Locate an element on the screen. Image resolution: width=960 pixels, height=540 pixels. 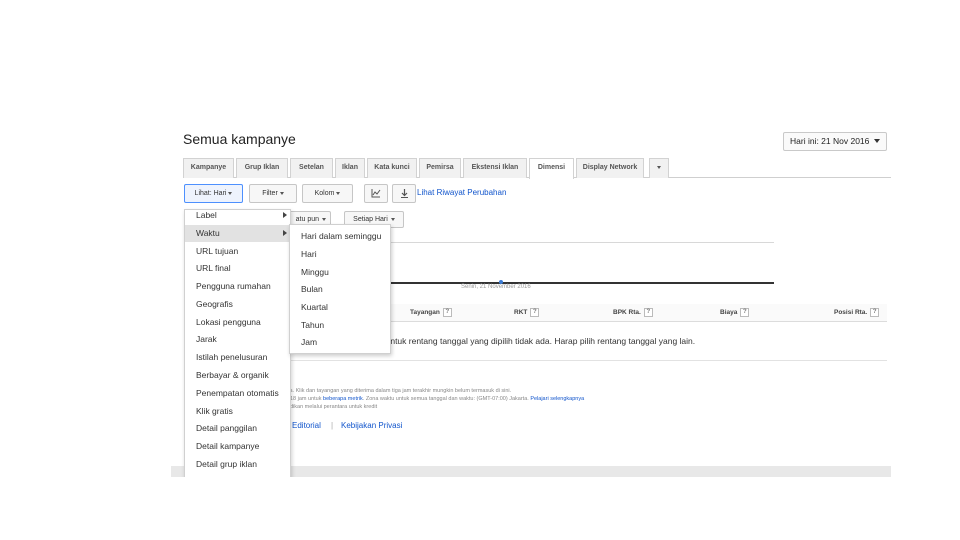
menu-item-final-url: URL final is located at coordinates (237, 268).